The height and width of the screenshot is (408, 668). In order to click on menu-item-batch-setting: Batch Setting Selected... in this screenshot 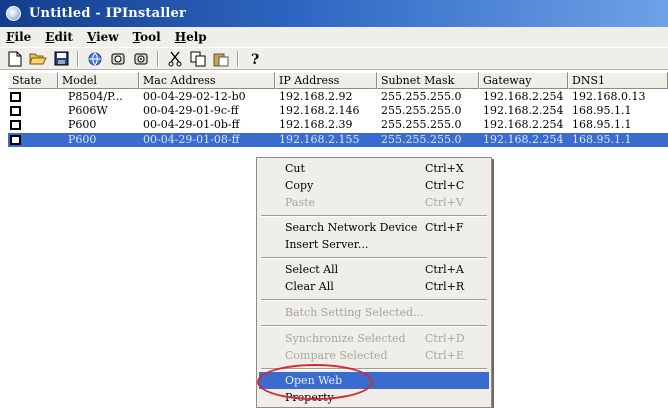, I will do `click(374, 312)`.